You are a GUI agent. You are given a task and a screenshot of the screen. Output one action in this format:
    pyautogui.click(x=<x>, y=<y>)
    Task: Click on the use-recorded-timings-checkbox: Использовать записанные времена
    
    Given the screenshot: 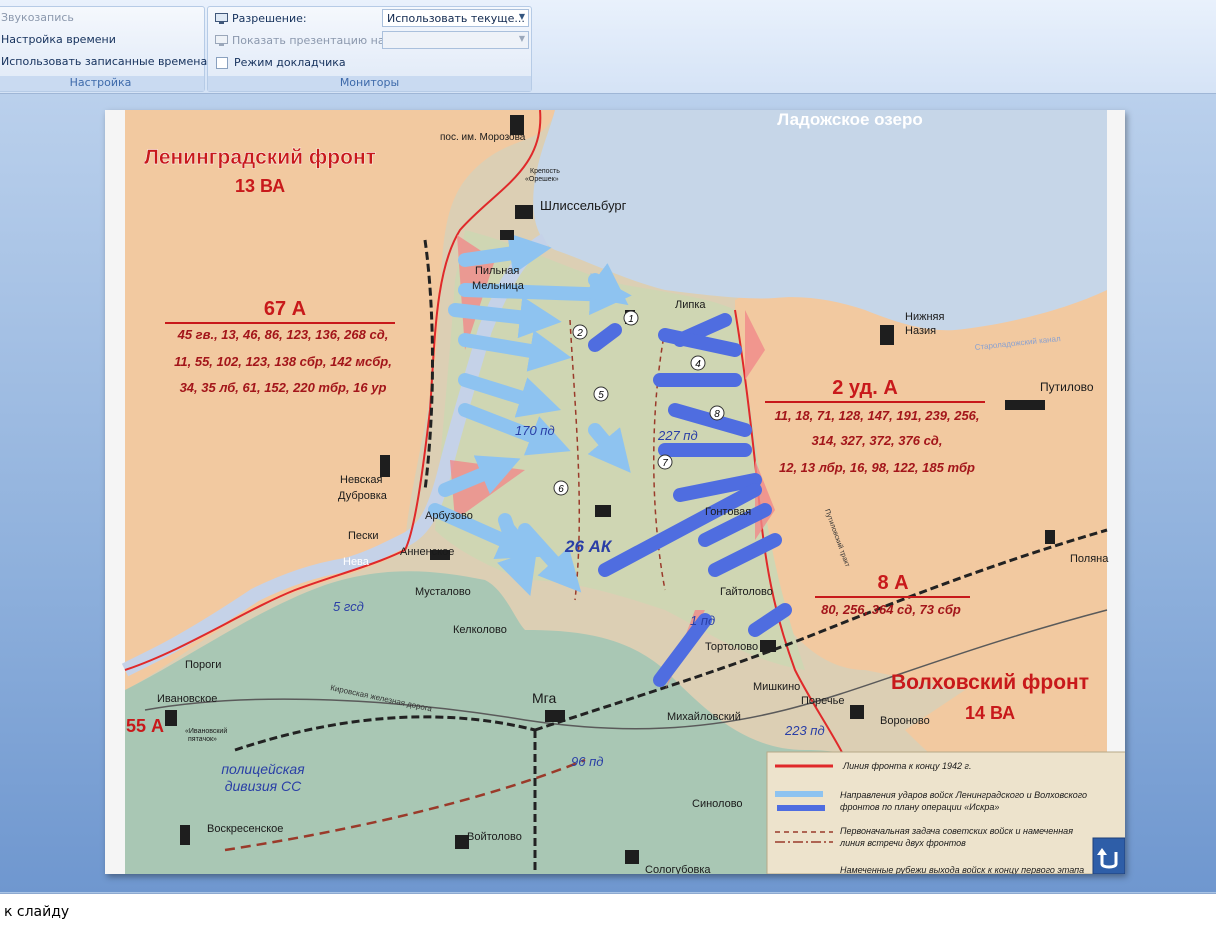 What is the action you would take?
    pyautogui.click(x=104, y=61)
    